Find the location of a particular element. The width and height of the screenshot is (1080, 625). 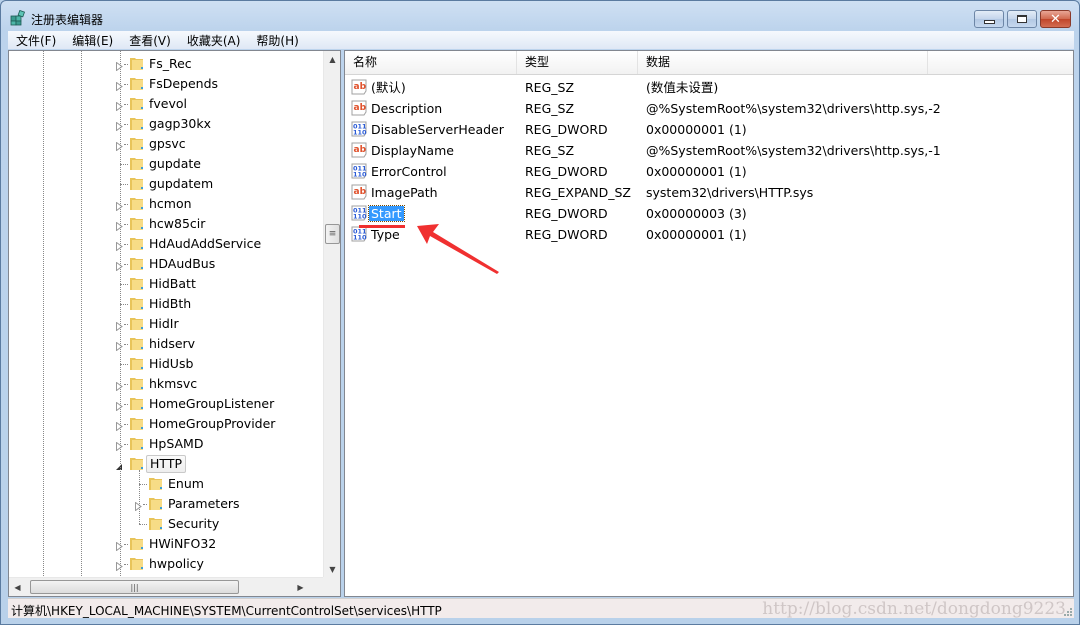

tree-item: gupdatem is located at coordinates (166, 184).